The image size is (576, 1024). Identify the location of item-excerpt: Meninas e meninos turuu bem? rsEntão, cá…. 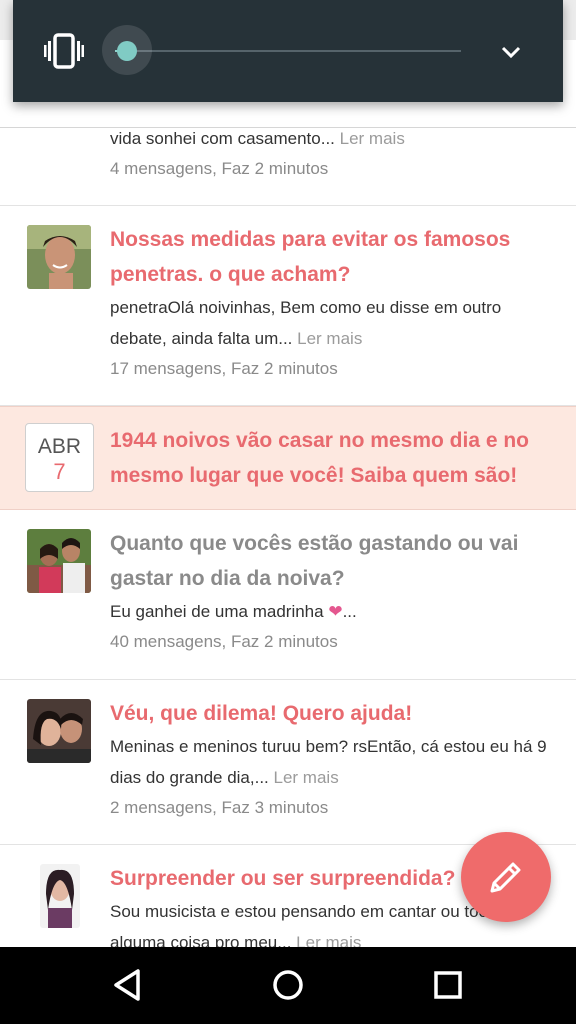
(328, 762).